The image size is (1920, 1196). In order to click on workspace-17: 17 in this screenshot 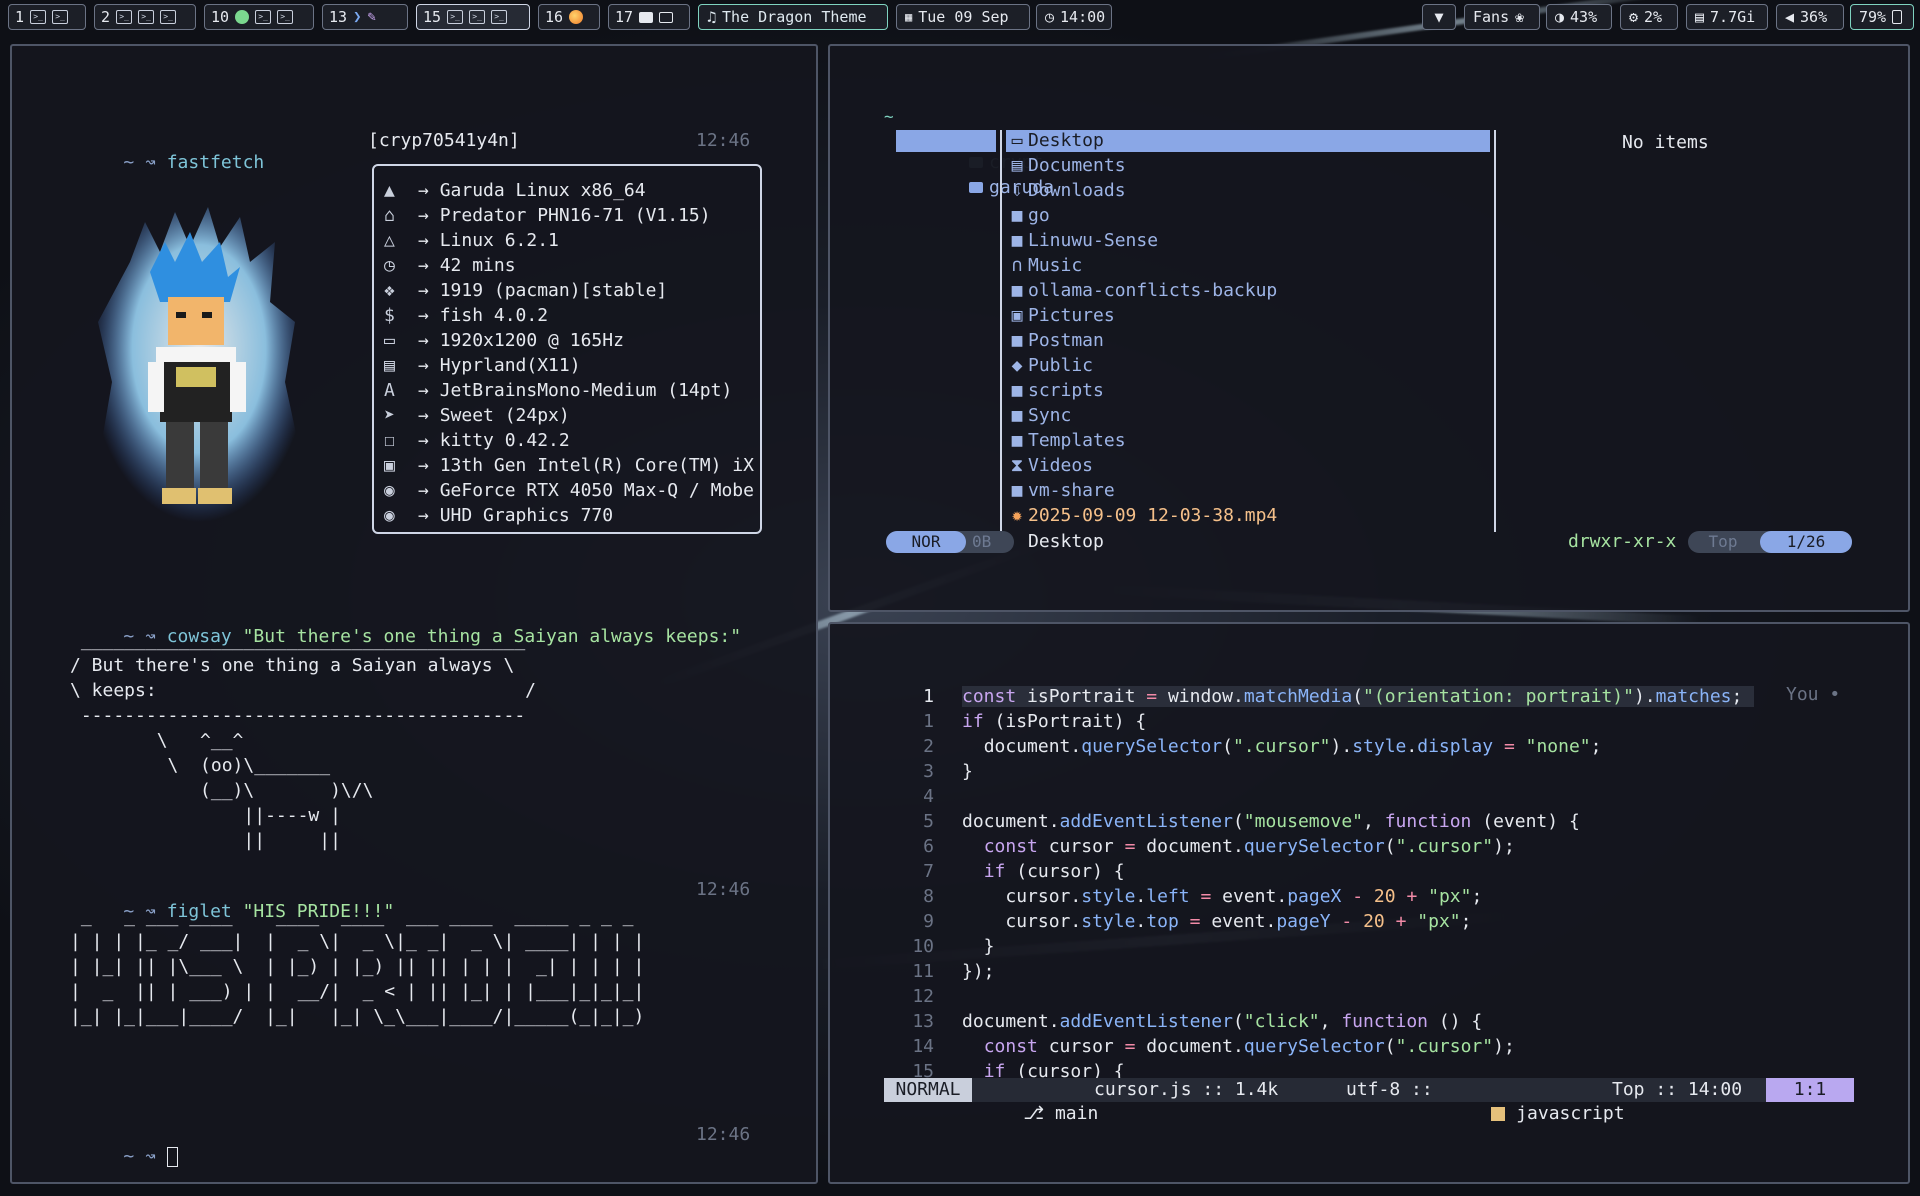, I will do `click(649, 17)`.